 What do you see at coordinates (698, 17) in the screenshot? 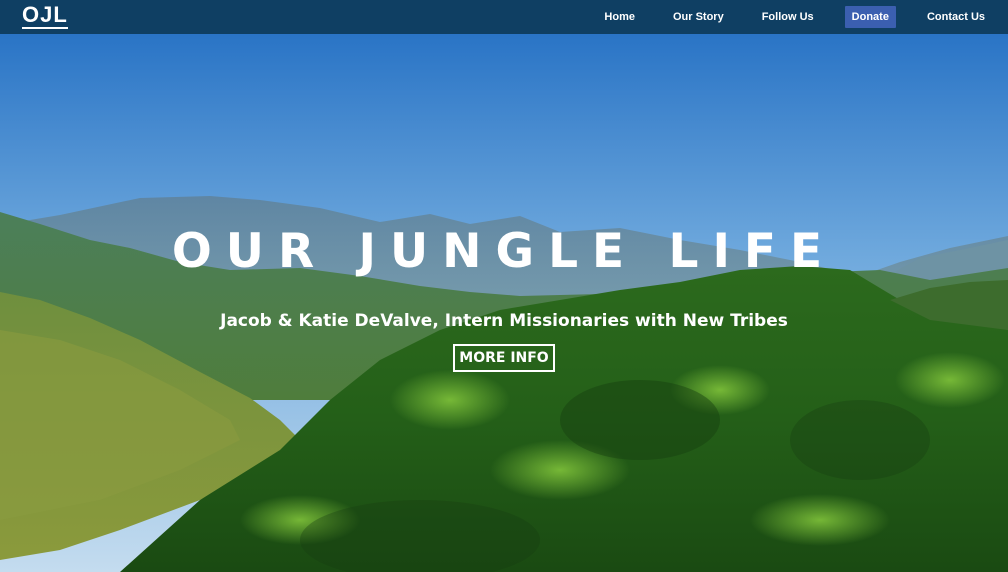
I see `nav-item-our-story: Our Story` at bounding box center [698, 17].